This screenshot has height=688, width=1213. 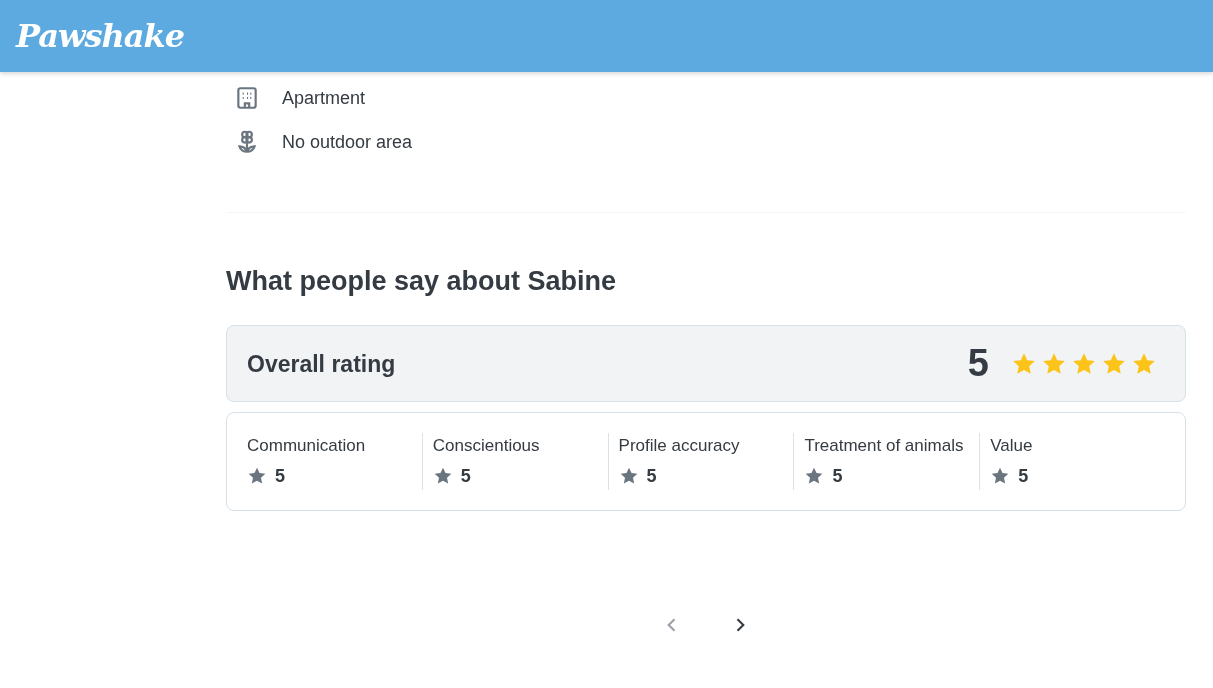 I want to click on category-label: Value, so click(x=1012, y=446).